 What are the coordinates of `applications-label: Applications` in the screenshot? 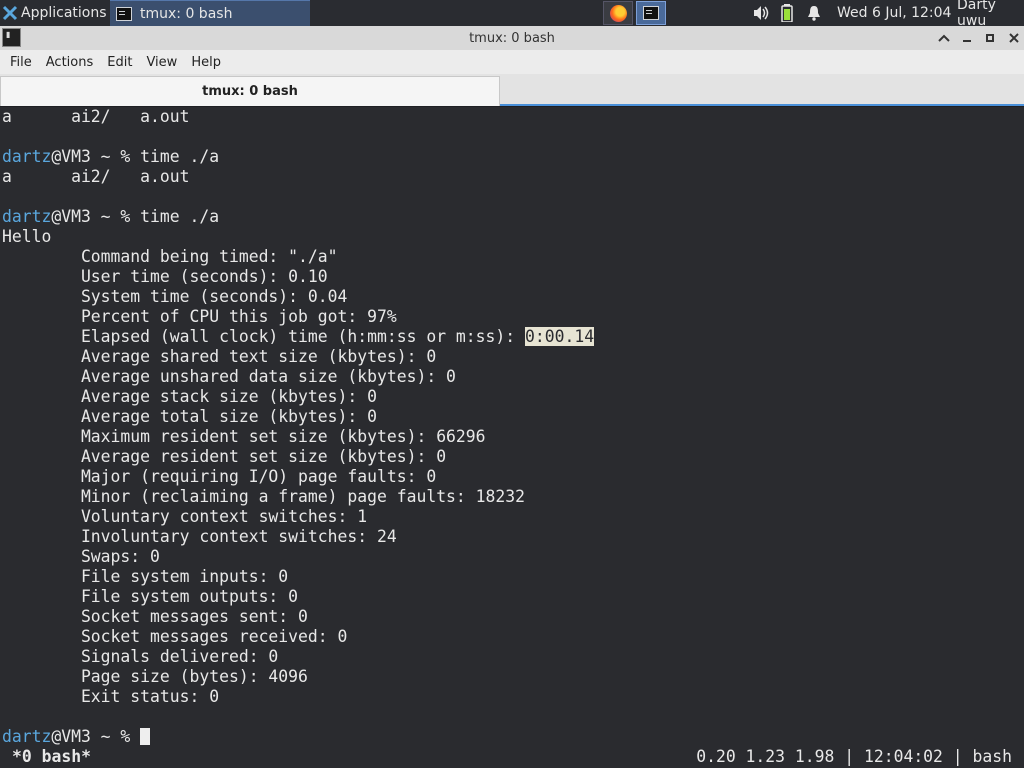 It's located at (64, 13).